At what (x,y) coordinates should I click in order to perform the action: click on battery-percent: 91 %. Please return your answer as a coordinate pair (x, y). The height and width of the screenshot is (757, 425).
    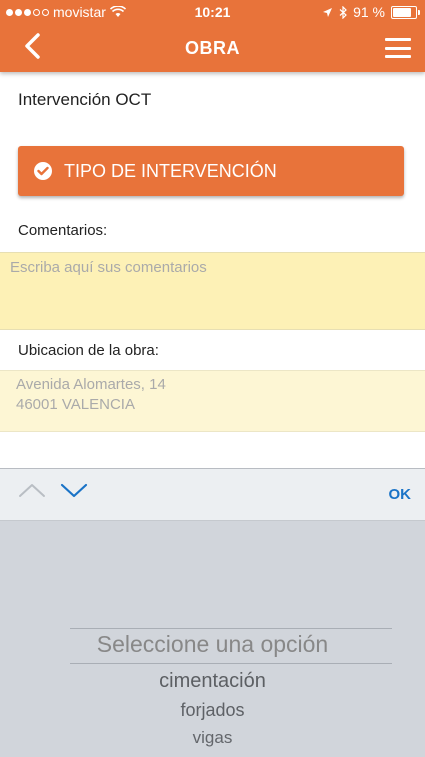
    Looking at the image, I should click on (369, 12).